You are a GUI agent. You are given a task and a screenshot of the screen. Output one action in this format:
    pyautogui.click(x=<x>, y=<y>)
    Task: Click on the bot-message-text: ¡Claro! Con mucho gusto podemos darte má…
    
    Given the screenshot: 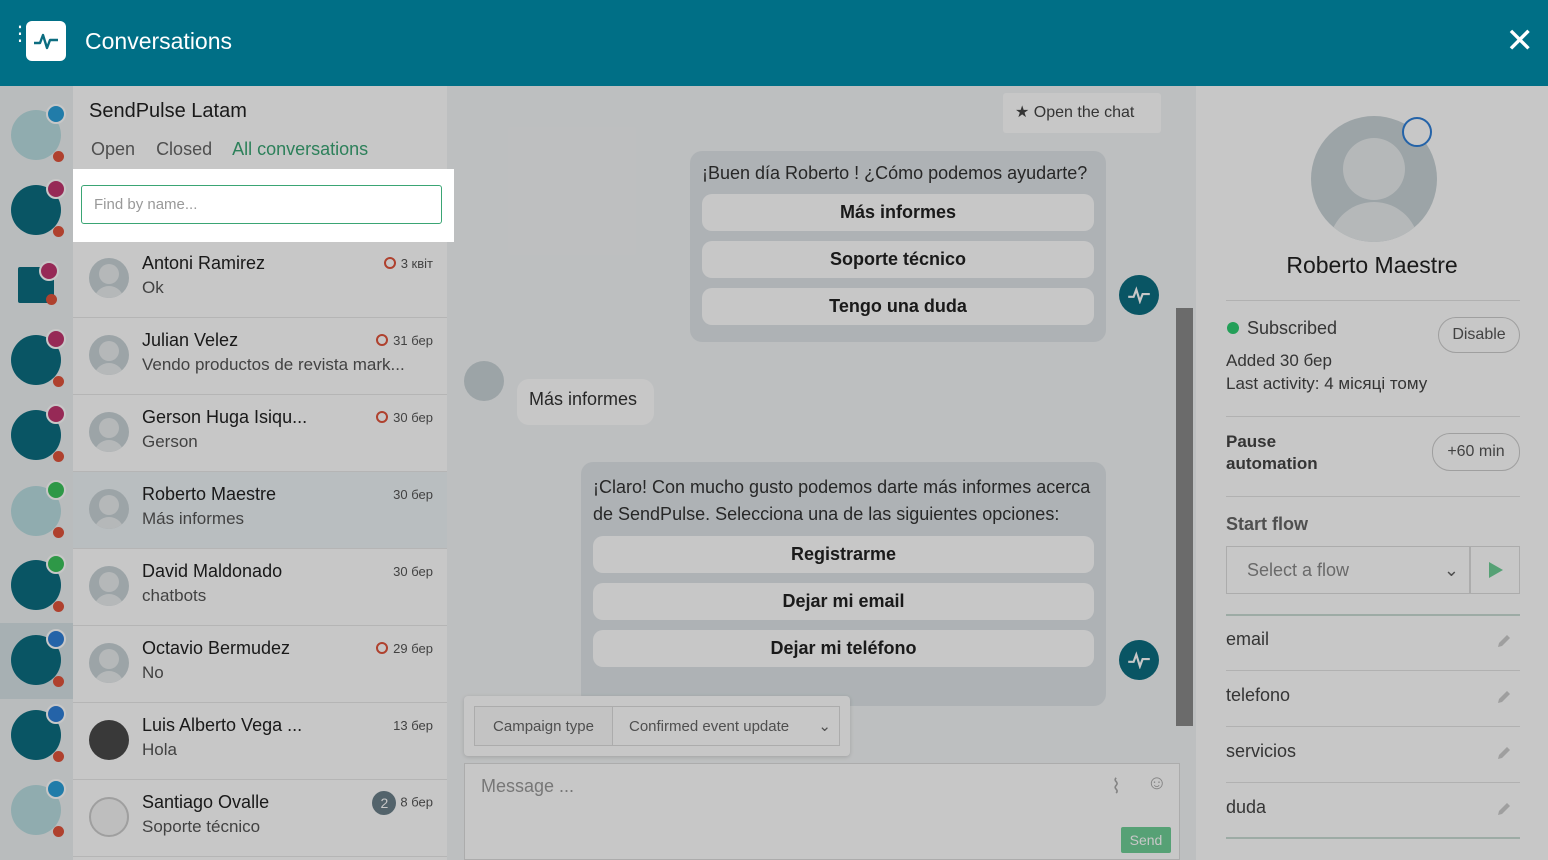 What is the action you would take?
    pyautogui.click(x=842, y=500)
    